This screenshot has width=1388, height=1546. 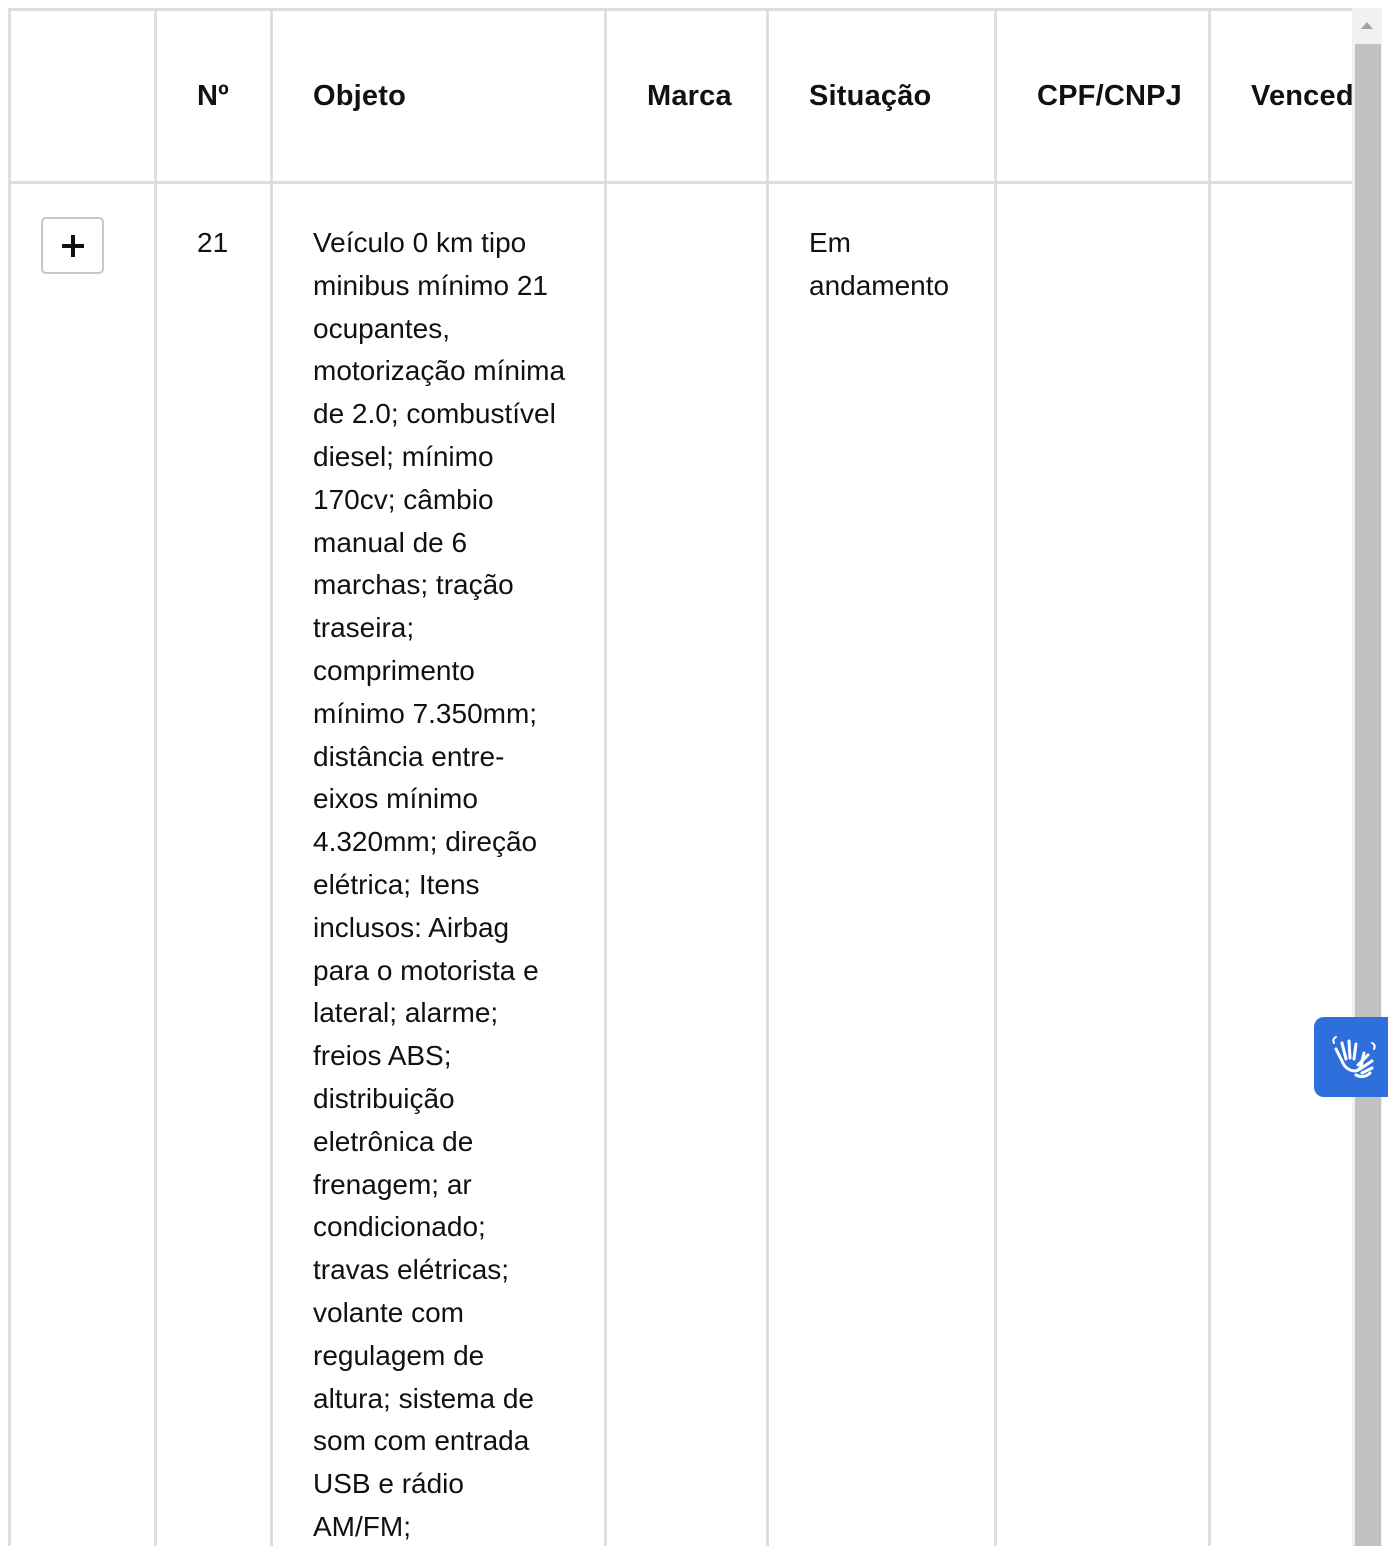 I want to click on header-object: Objeto, so click(x=438, y=96).